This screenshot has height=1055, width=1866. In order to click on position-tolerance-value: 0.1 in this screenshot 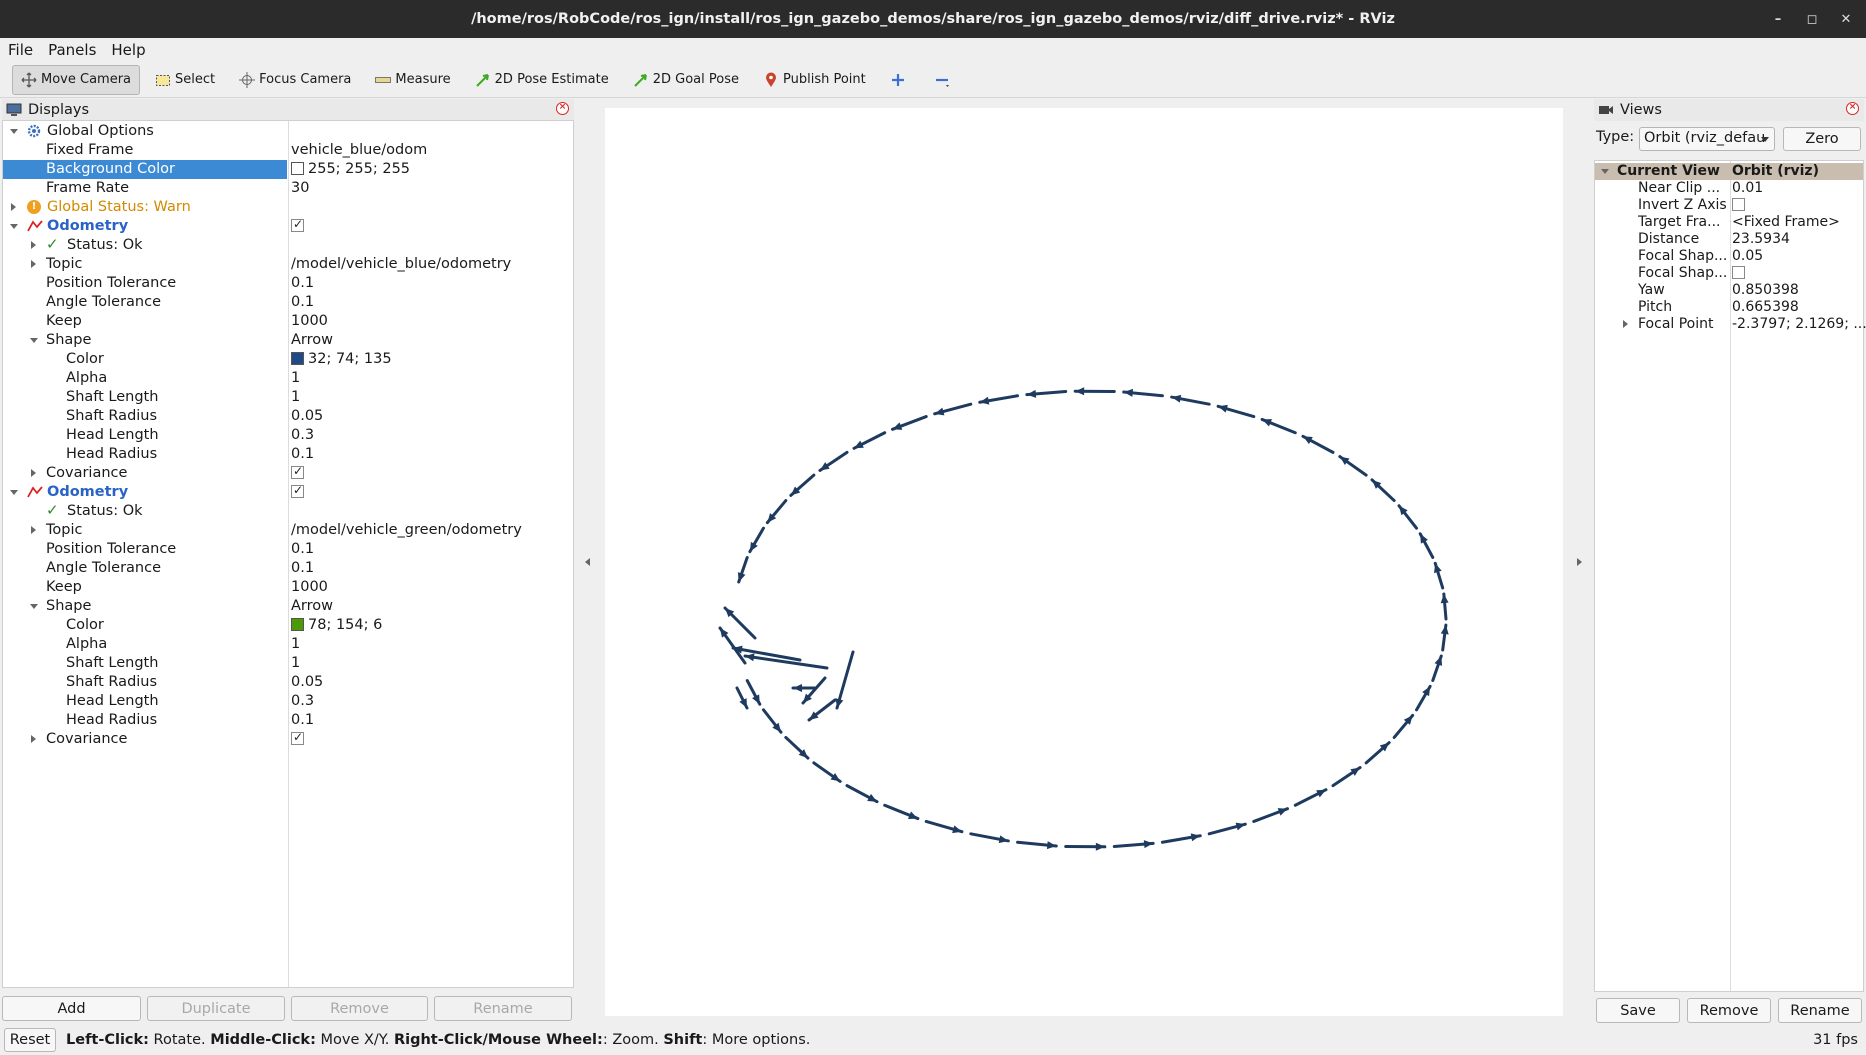, I will do `click(302, 283)`.